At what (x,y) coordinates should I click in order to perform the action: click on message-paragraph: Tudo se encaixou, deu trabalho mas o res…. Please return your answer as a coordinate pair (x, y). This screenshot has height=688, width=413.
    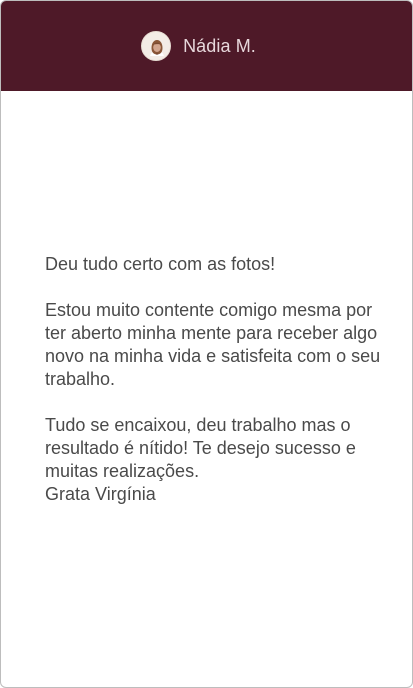
    Looking at the image, I should click on (220, 460).